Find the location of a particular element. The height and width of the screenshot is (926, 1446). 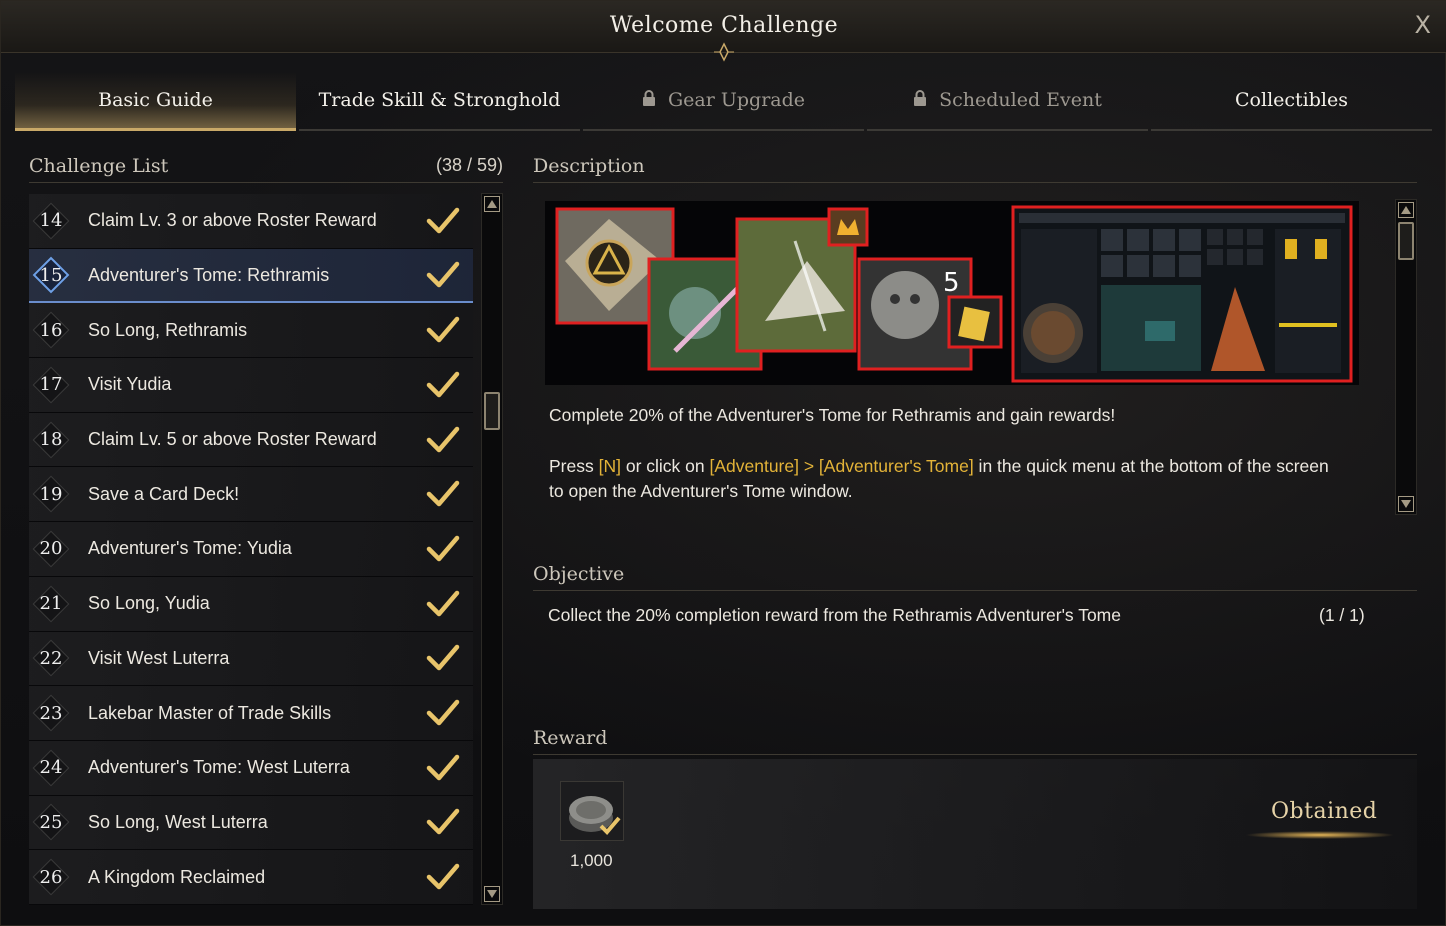

challenge-number-badge: 26 is located at coordinates (51, 877).